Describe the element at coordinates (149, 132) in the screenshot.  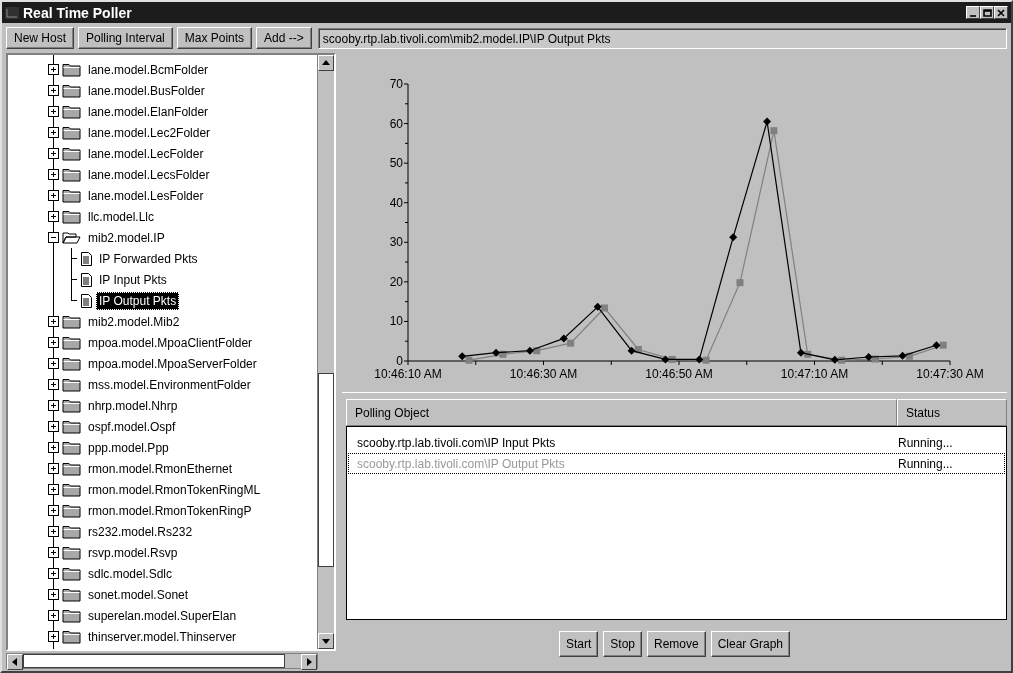
I see `tree-item: lane.model.Lec2Folder` at that location.